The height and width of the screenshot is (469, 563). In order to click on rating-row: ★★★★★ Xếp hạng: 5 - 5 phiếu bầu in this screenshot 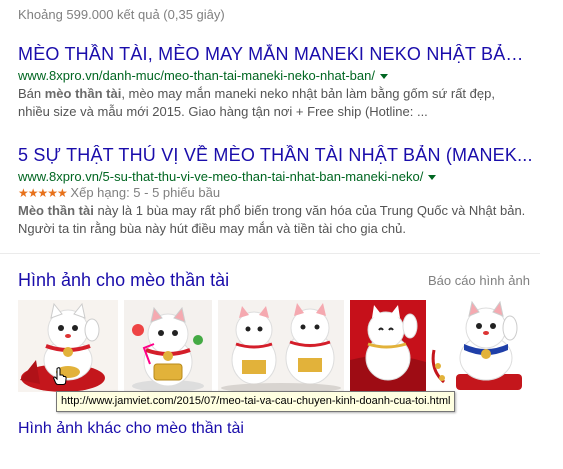, I will do `click(283, 192)`.